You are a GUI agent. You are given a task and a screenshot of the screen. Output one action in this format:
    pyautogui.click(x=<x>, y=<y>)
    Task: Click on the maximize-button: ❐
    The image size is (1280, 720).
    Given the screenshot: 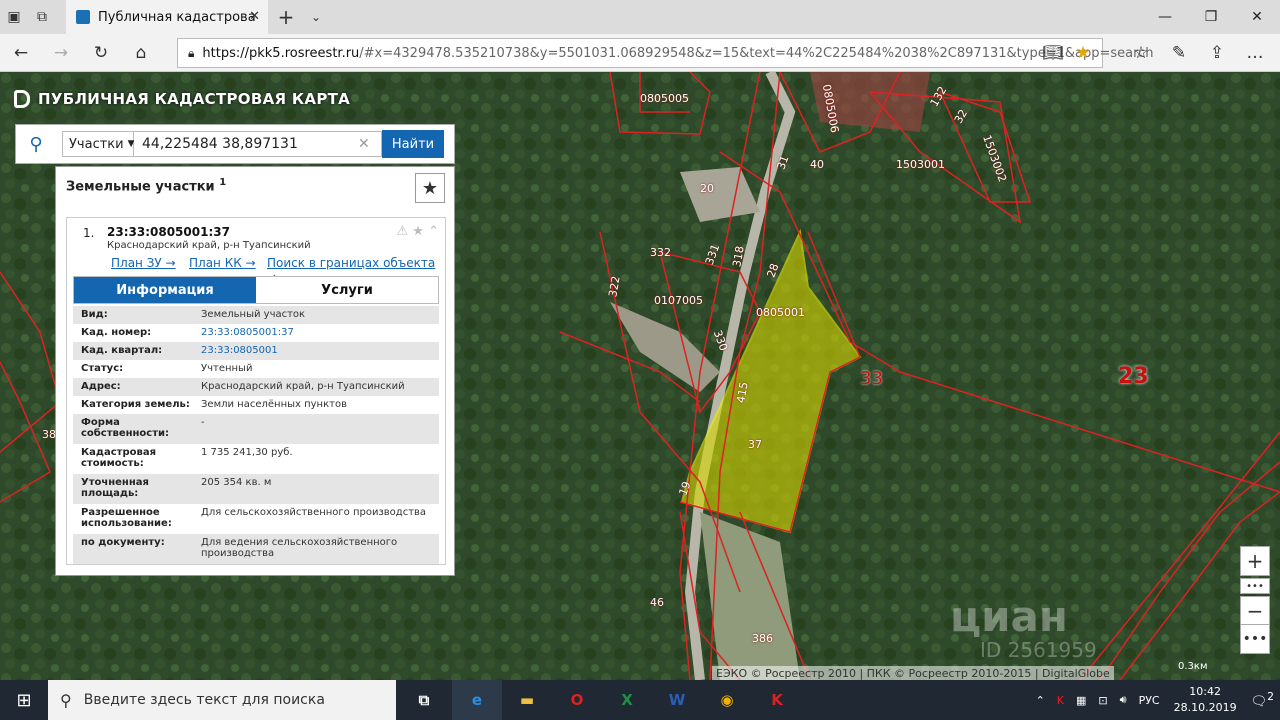 What is the action you would take?
    pyautogui.click(x=1211, y=17)
    